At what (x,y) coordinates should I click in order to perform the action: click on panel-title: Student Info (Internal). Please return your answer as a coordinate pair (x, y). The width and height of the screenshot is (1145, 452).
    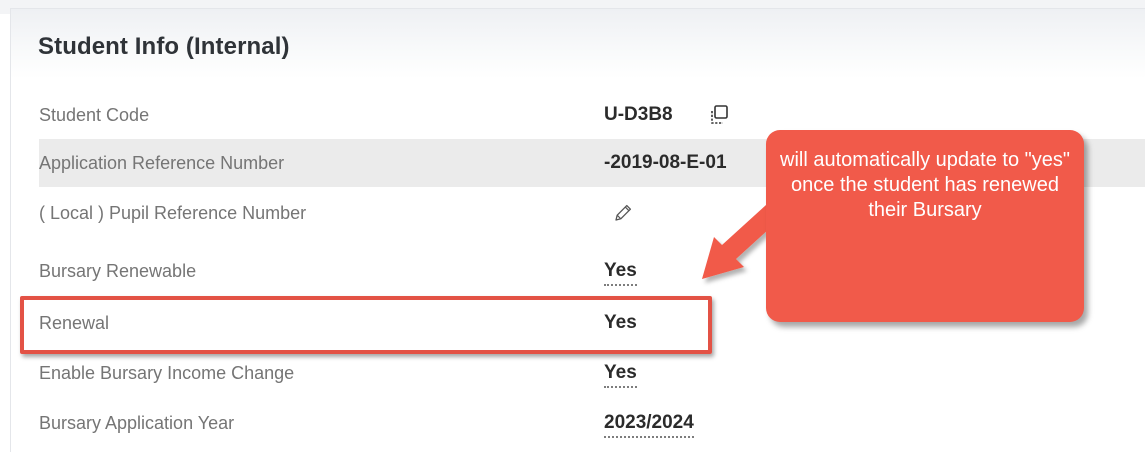
    Looking at the image, I should click on (164, 46).